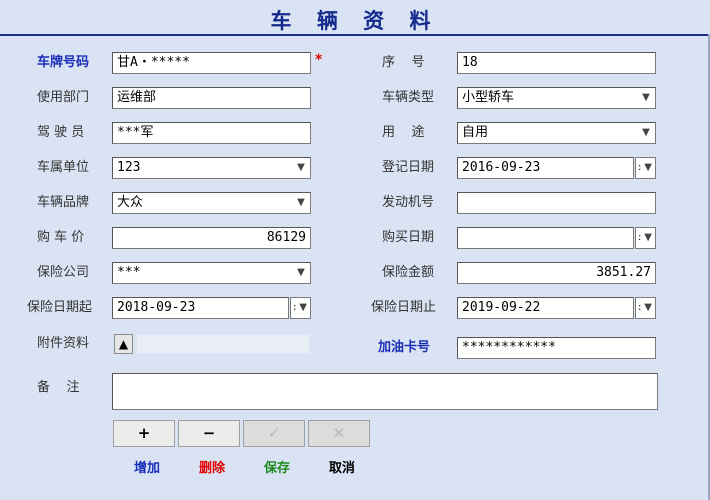 The width and height of the screenshot is (710, 500). What do you see at coordinates (408, 272) in the screenshot?
I see `insurance-amount-label: 保险金额` at bounding box center [408, 272].